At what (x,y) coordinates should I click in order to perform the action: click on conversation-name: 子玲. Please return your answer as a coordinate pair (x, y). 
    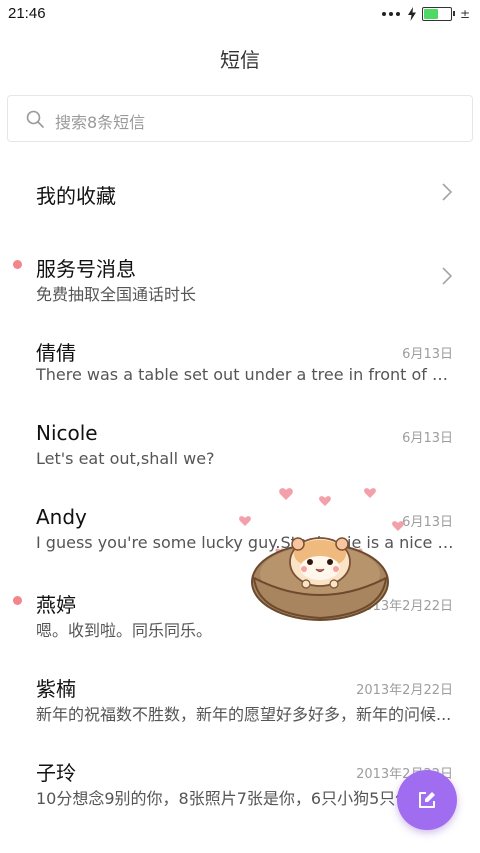
    Looking at the image, I should click on (56, 773).